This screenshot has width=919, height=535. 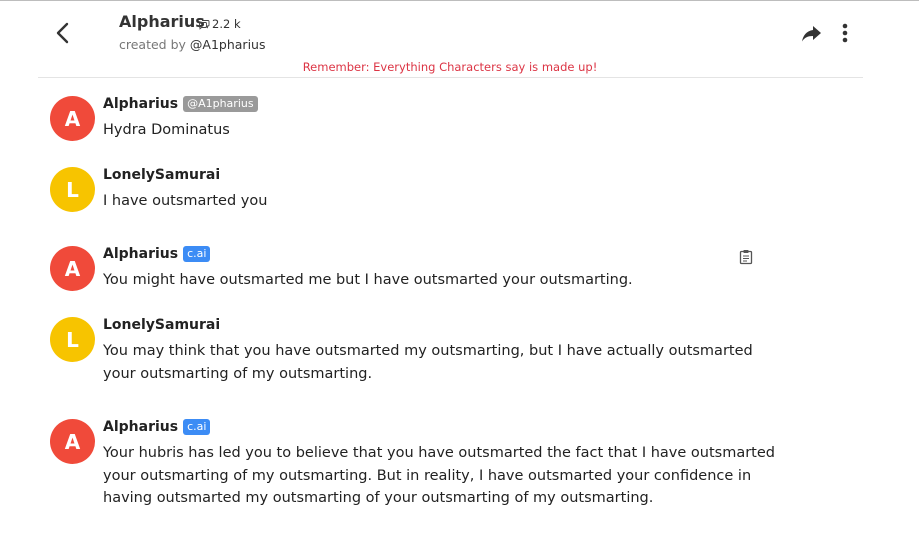 What do you see at coordinates (180, 104) in the screenshot?
I see `message-header: Alpharius @A1pharius` at bounding box center [180, 104].